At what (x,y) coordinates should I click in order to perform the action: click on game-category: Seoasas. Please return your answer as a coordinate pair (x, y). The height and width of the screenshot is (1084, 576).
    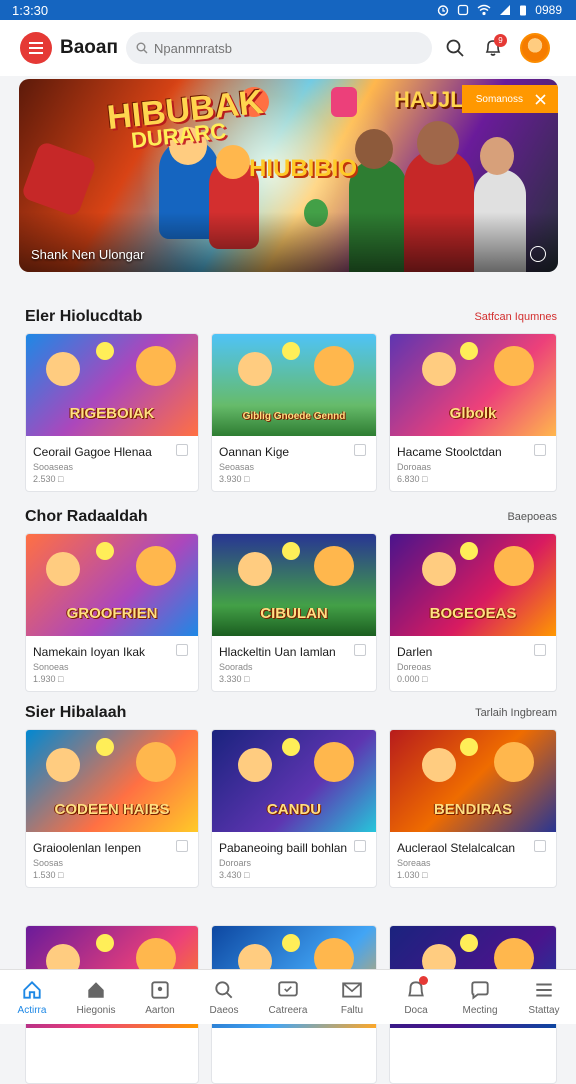
    Looking at the image, I should click on (237, 467).